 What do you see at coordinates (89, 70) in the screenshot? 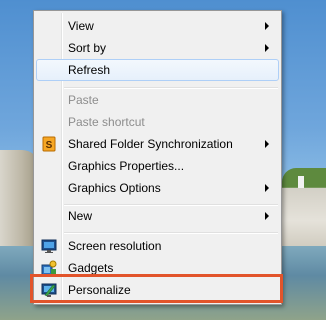
I see `menu-item-label: Refresh` at bounding box center [89, 70].